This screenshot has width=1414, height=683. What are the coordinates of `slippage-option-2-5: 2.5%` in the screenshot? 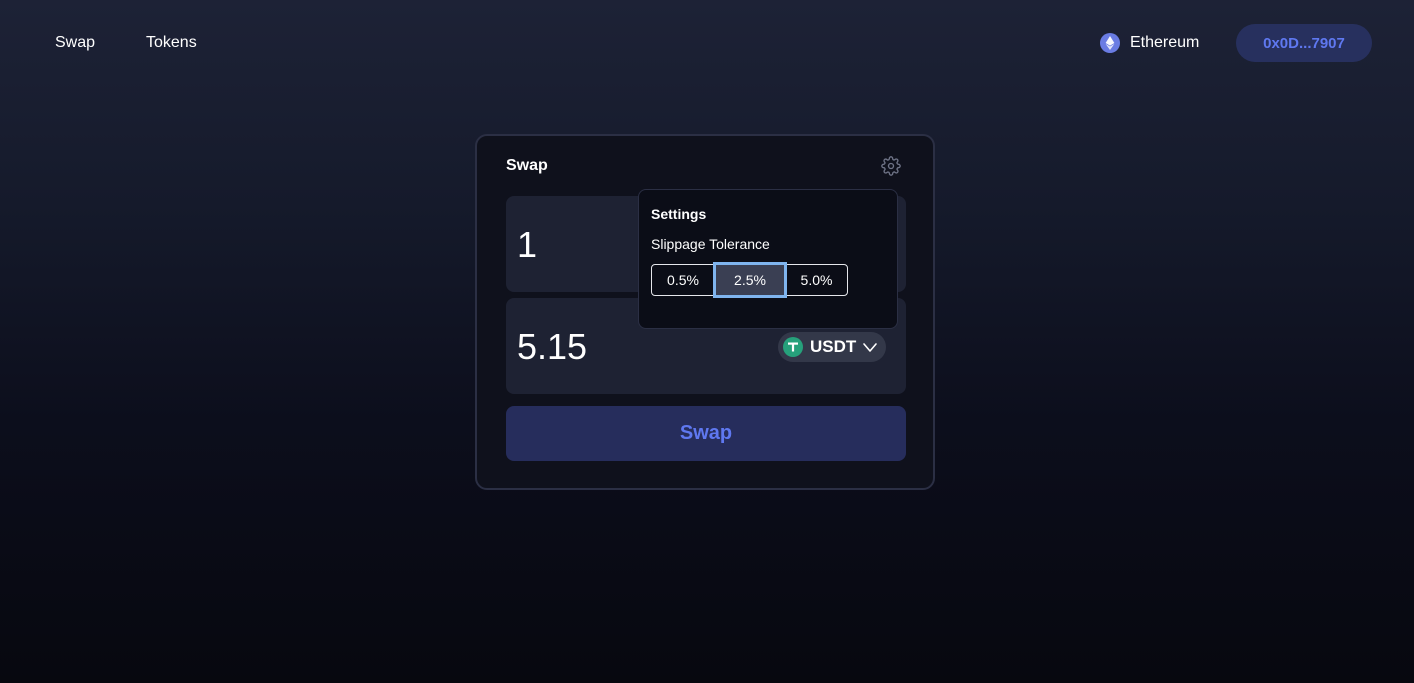 It's located at (750, 280).